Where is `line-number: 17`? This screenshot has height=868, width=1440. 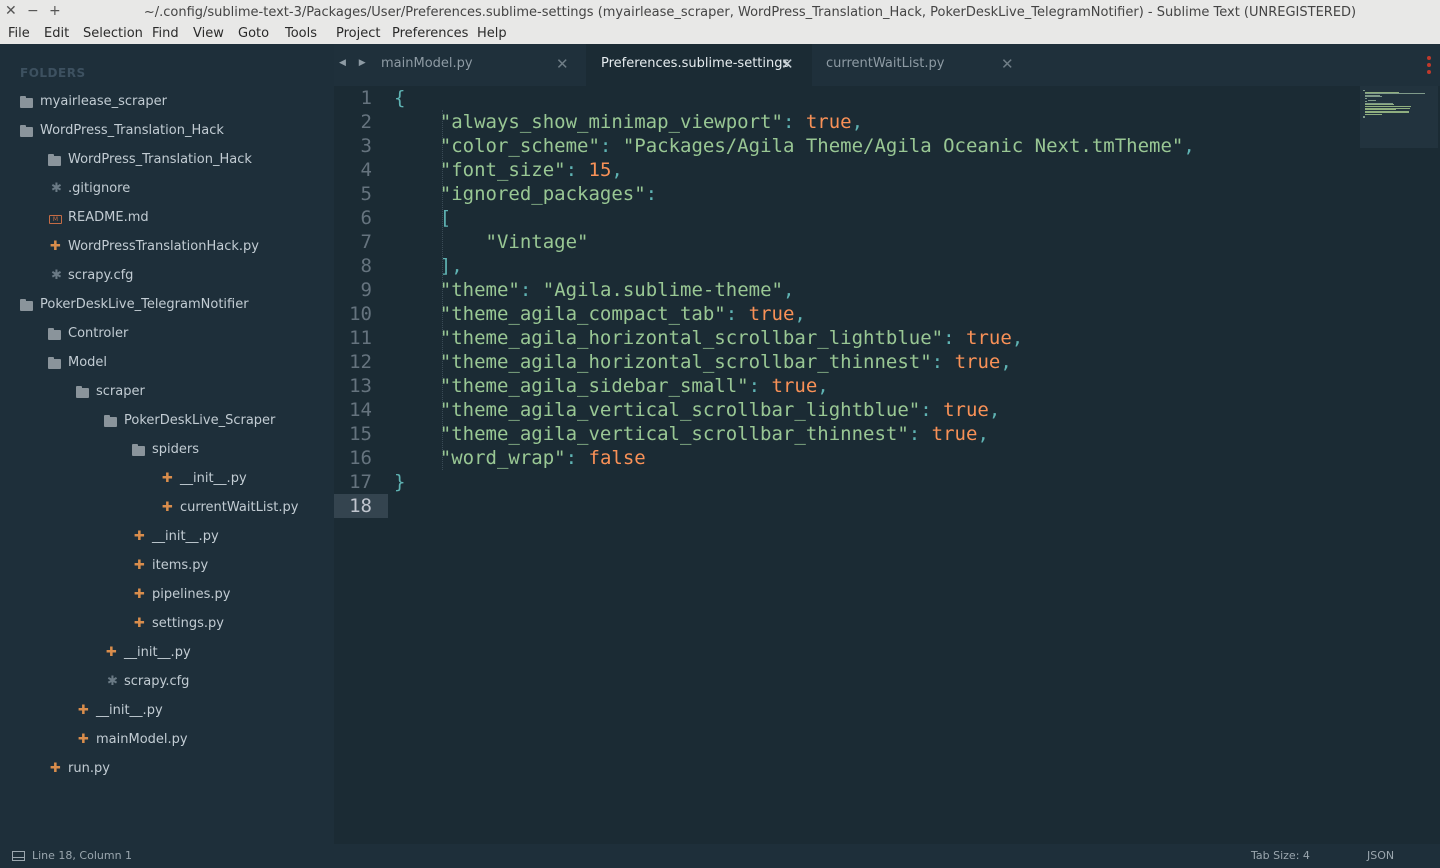 line-number: 17 is located at coordinates (360, 482).